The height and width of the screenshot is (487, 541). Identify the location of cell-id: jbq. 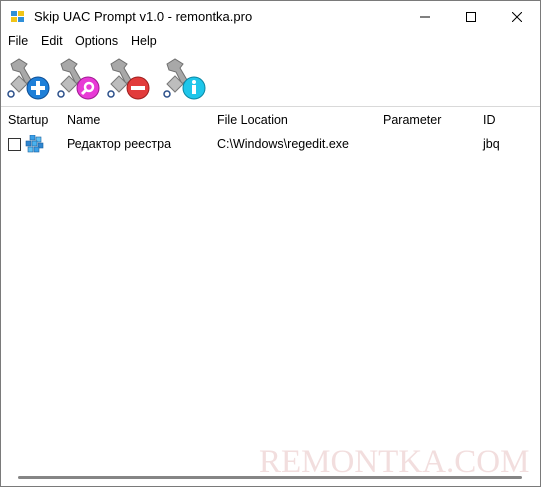
(491, 144).